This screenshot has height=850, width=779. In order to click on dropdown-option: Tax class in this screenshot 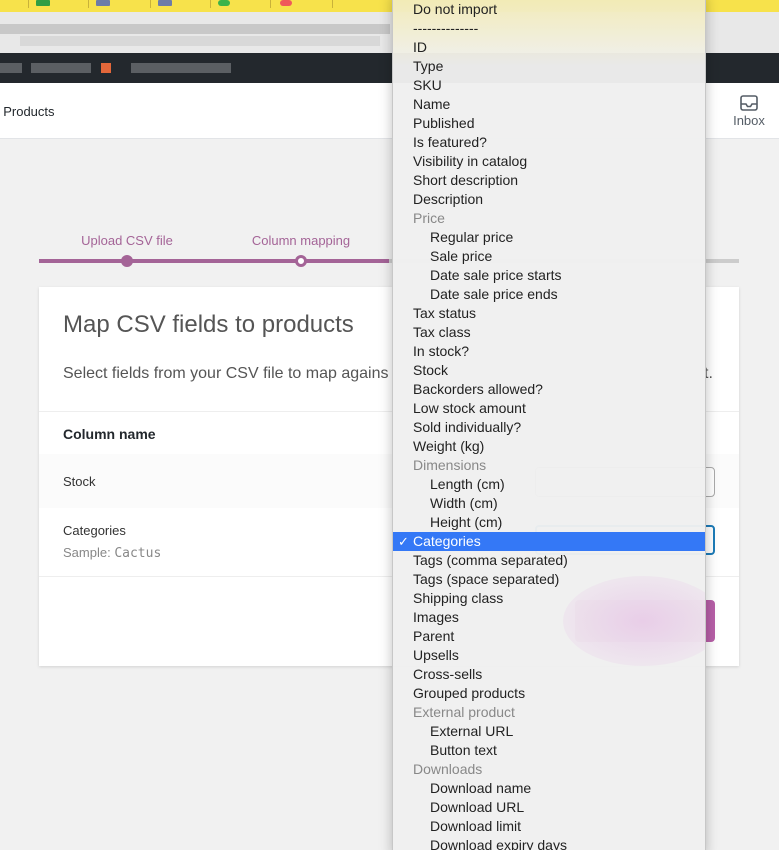, I will do `click(549, 332)`.